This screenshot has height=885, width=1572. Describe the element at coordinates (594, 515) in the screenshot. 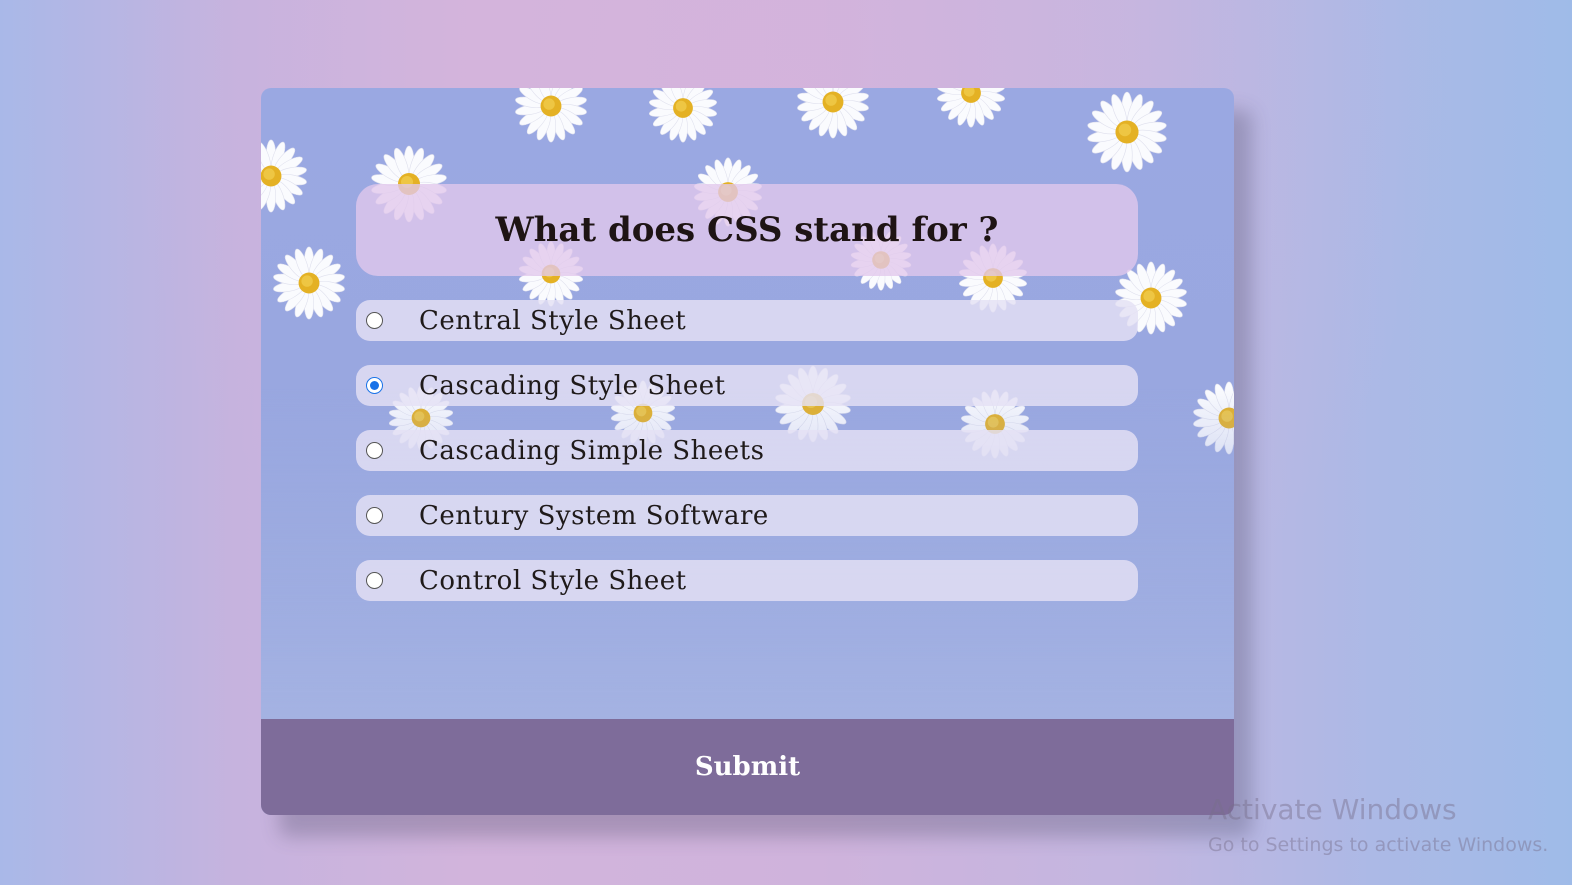

I see `option-label: Century System Software` at that location.